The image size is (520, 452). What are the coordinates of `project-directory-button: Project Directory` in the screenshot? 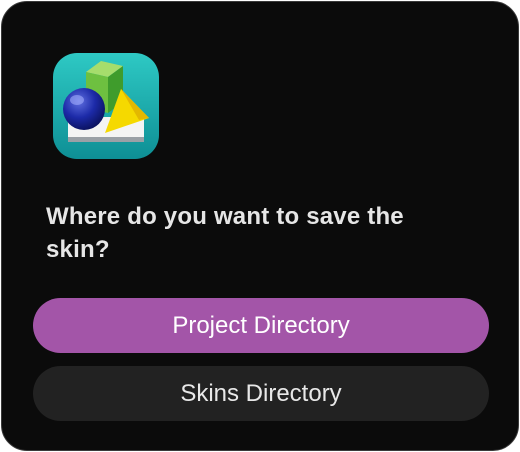 It's located at (261, 325).